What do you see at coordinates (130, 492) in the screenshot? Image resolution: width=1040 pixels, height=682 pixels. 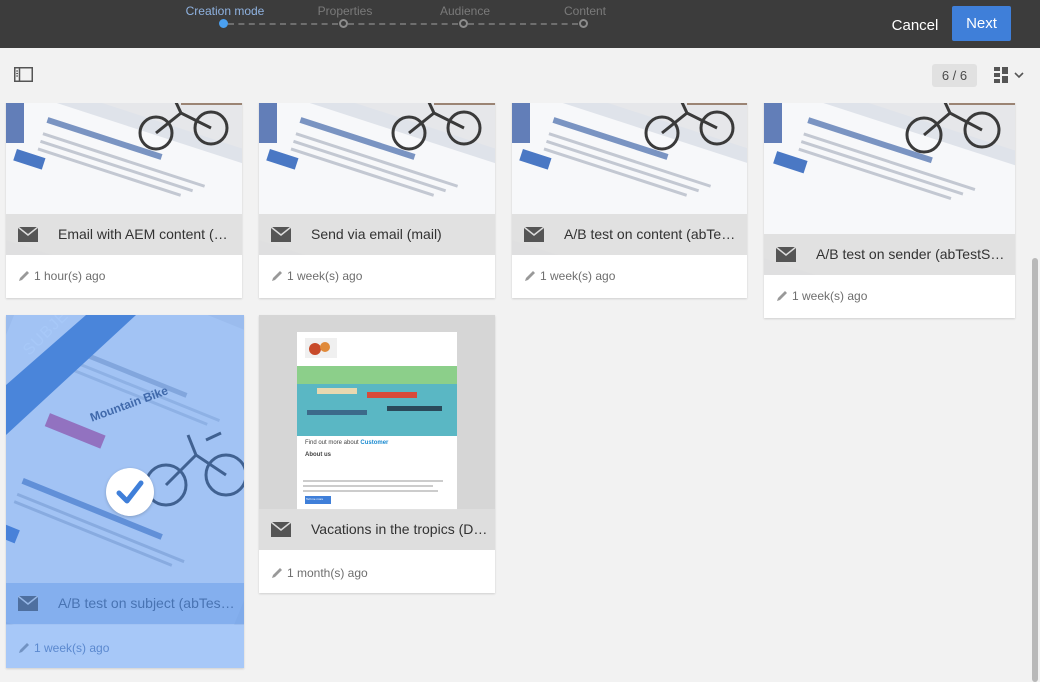 I see `checkmark-icon` at bounding box center [130, 492].